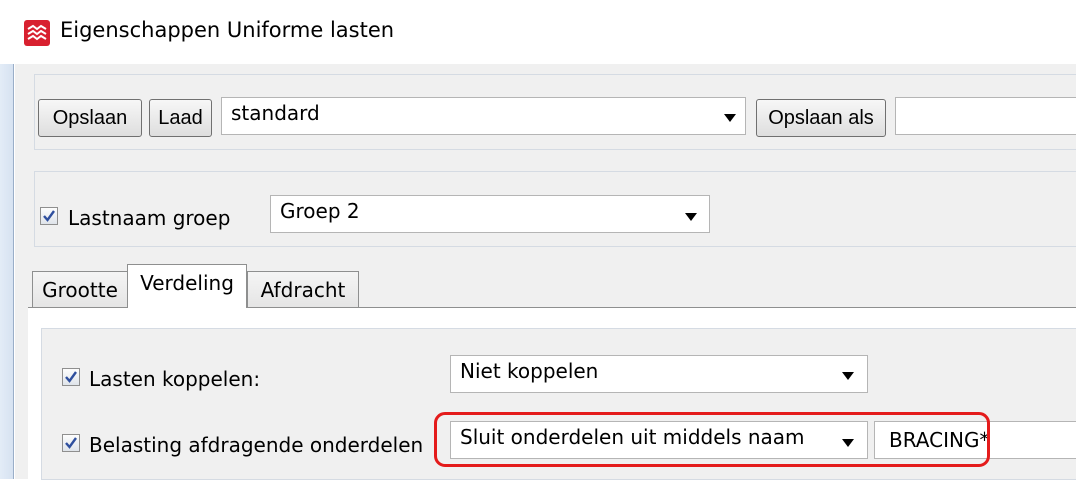 Image resolution: width=1076 pixels, height=480 pixels. What do you see at coordinates (175, 379) in the screenshot?
I see `couple-loads-label: Lasten koppelen:` at bounding box center [175, 379].